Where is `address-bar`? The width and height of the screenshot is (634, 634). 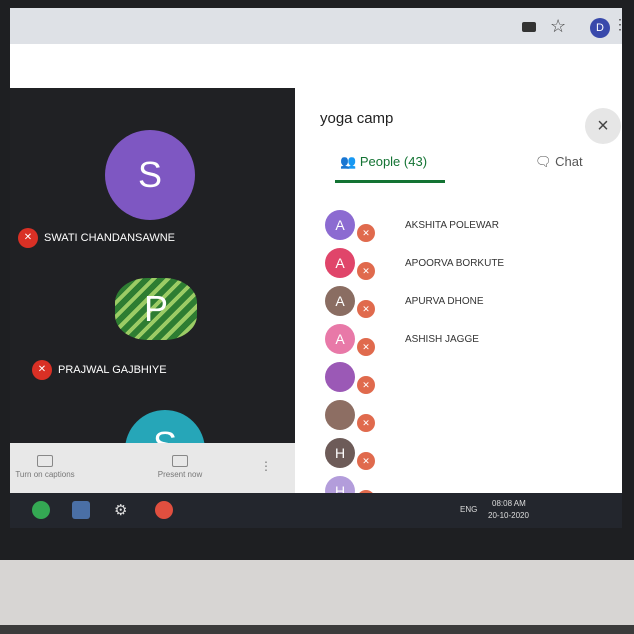
address-bar is located at coordinates (316, 66).